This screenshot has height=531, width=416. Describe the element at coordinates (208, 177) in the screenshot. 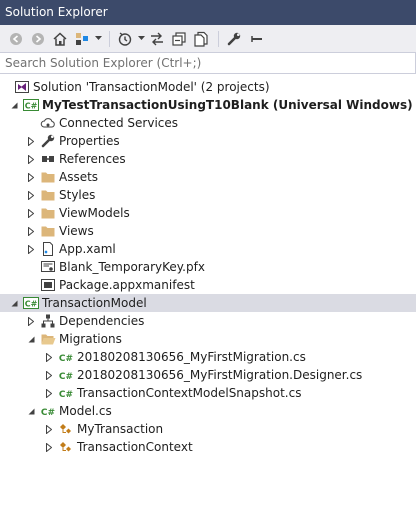

I see `tree-item-assets: Assets` at that location.